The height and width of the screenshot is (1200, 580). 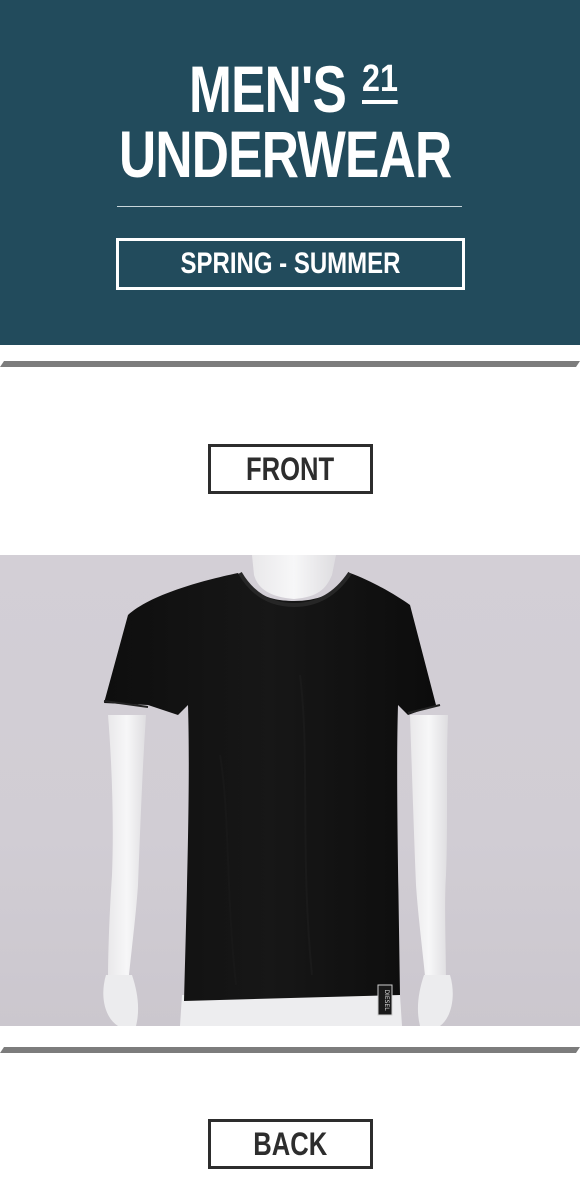 What do you see at coordinates (429, 850) in the screenshot?
I see `mannequin-right-arm` at bounding box center [429, 850].